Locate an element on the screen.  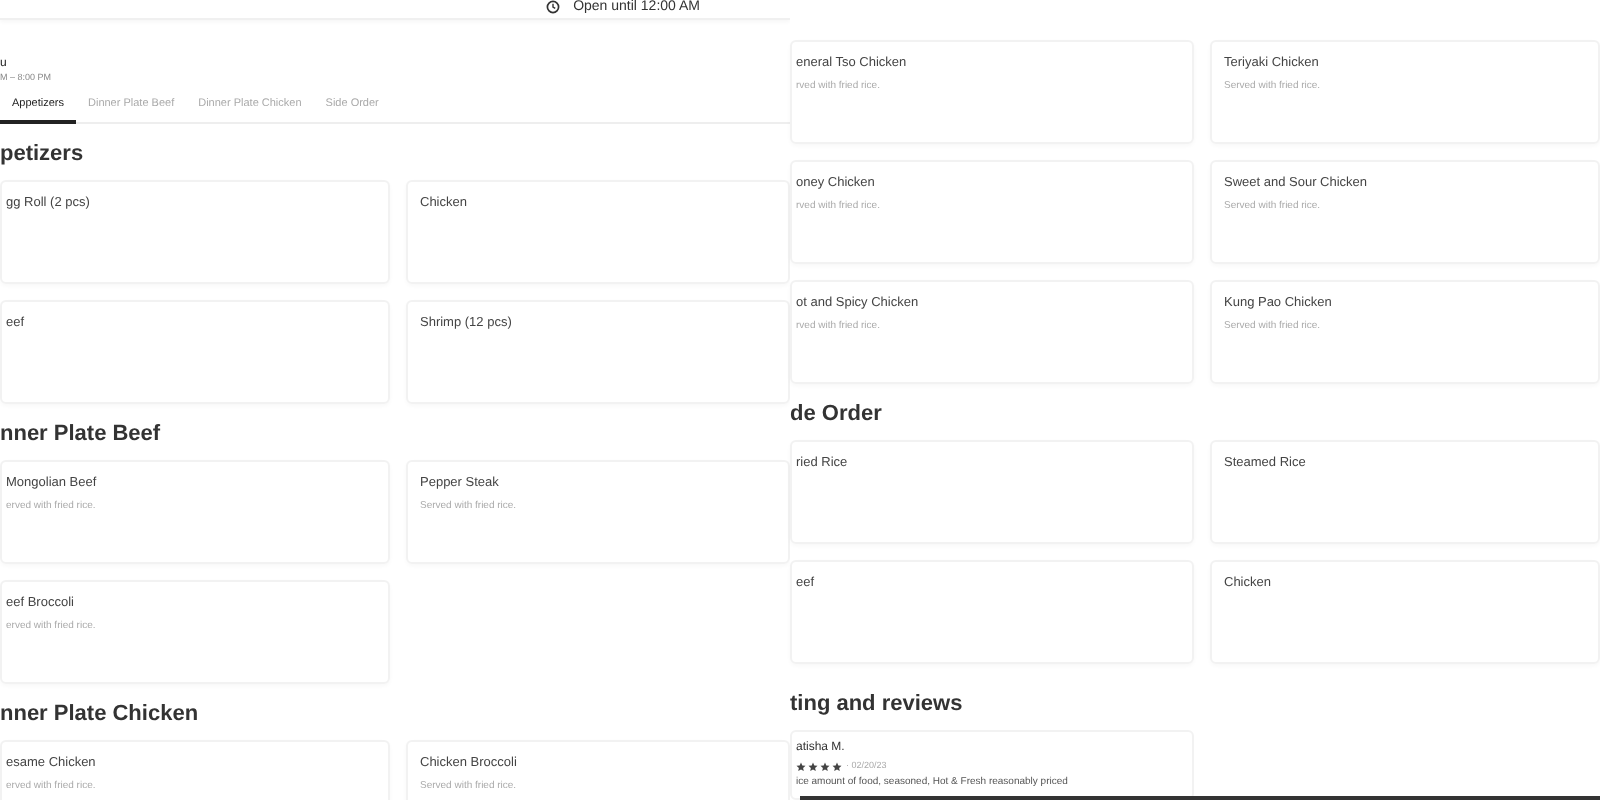
section-heading: nner Plate Beef is located at coordinates (81, 435).